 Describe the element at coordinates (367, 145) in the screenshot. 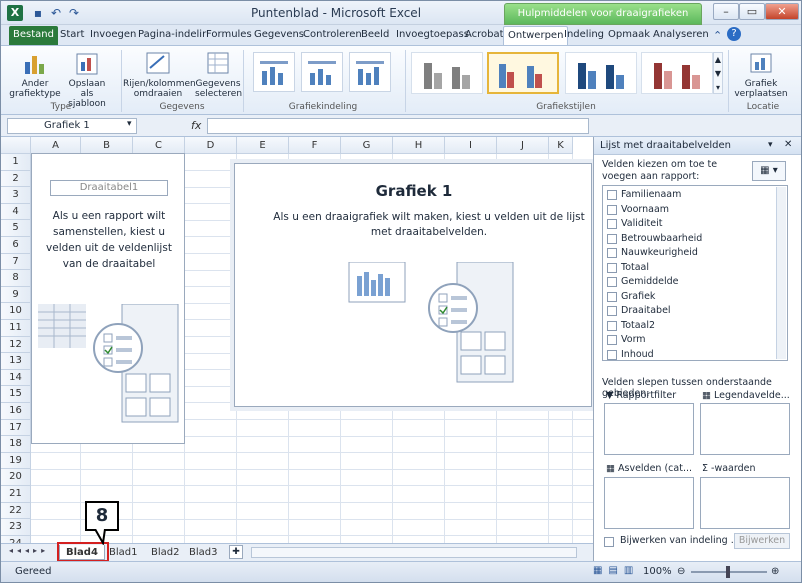

I see `column-header: G` at that location.